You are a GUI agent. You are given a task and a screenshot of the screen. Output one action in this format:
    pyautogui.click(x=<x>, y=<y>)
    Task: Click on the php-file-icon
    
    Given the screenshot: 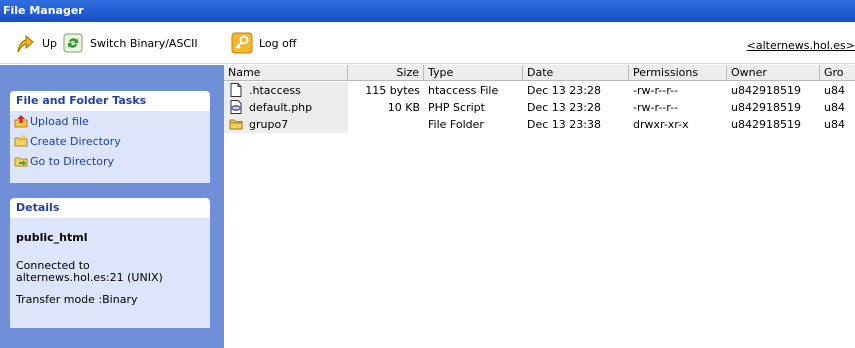 What is the action you would take?
    pyautogui.click(x=236, y=107)
    